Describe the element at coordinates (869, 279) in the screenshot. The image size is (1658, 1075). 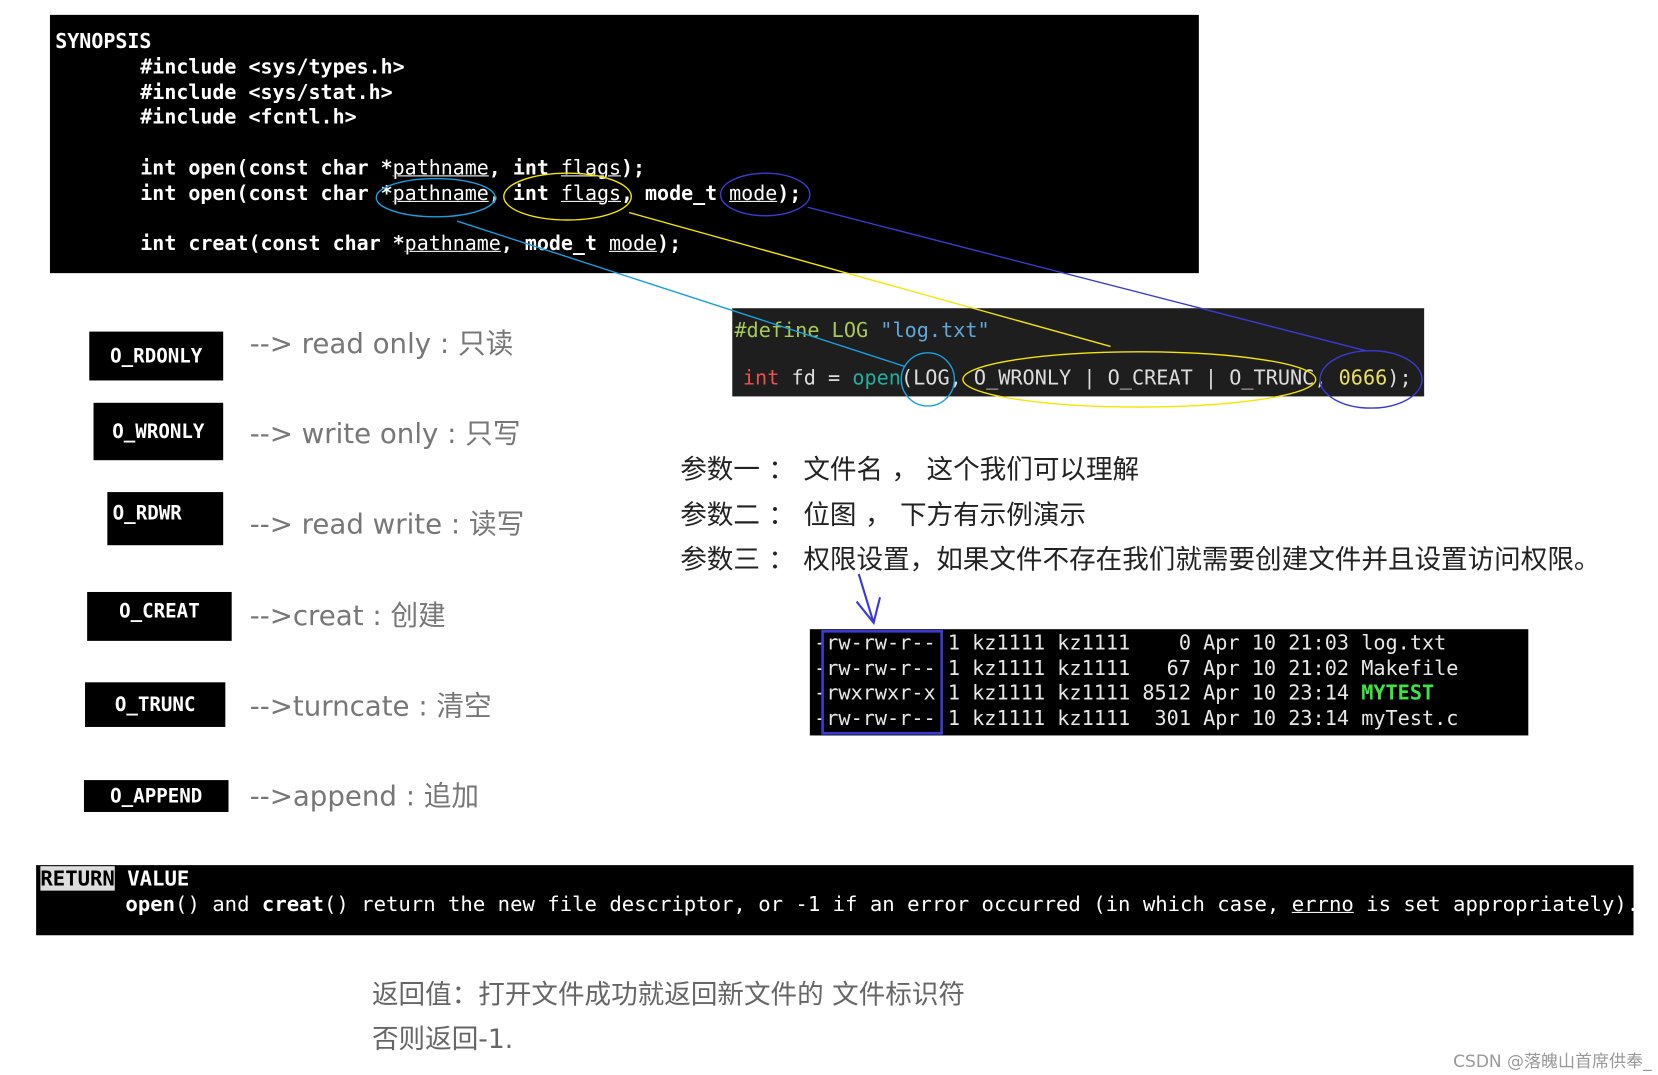
I see `flags-connector` at that location.